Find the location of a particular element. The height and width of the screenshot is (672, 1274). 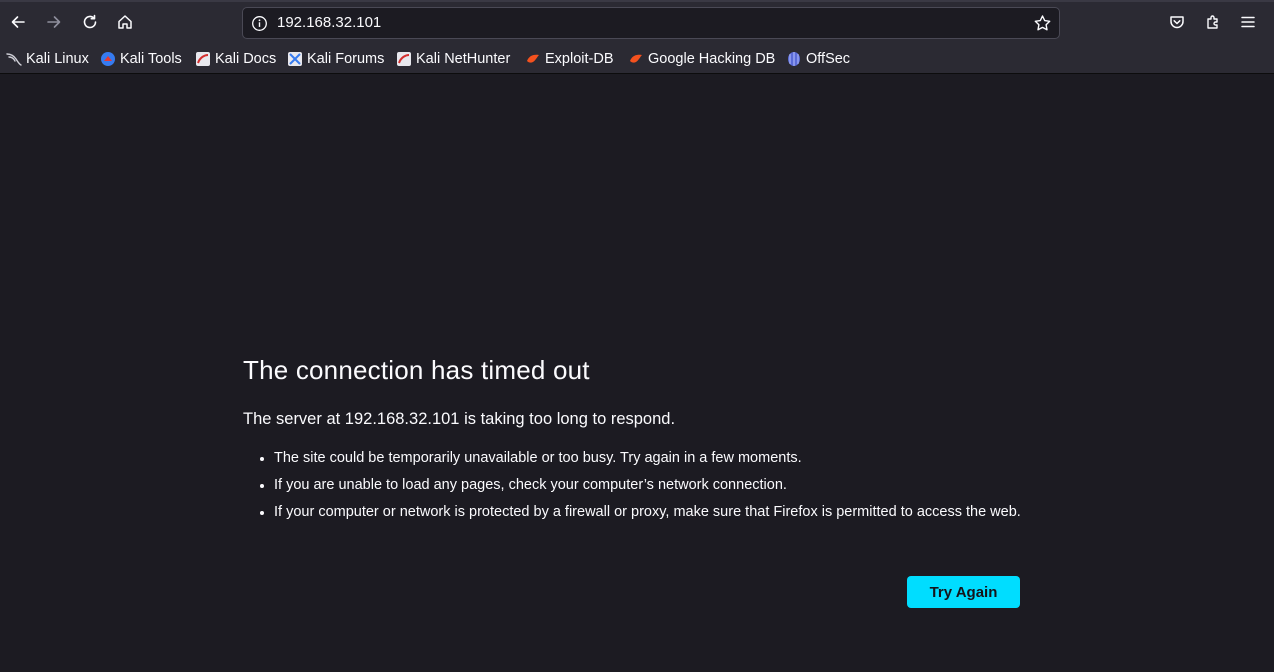

browser-toolbar: 192.168.32.101 is located at coordinates (637, 22).